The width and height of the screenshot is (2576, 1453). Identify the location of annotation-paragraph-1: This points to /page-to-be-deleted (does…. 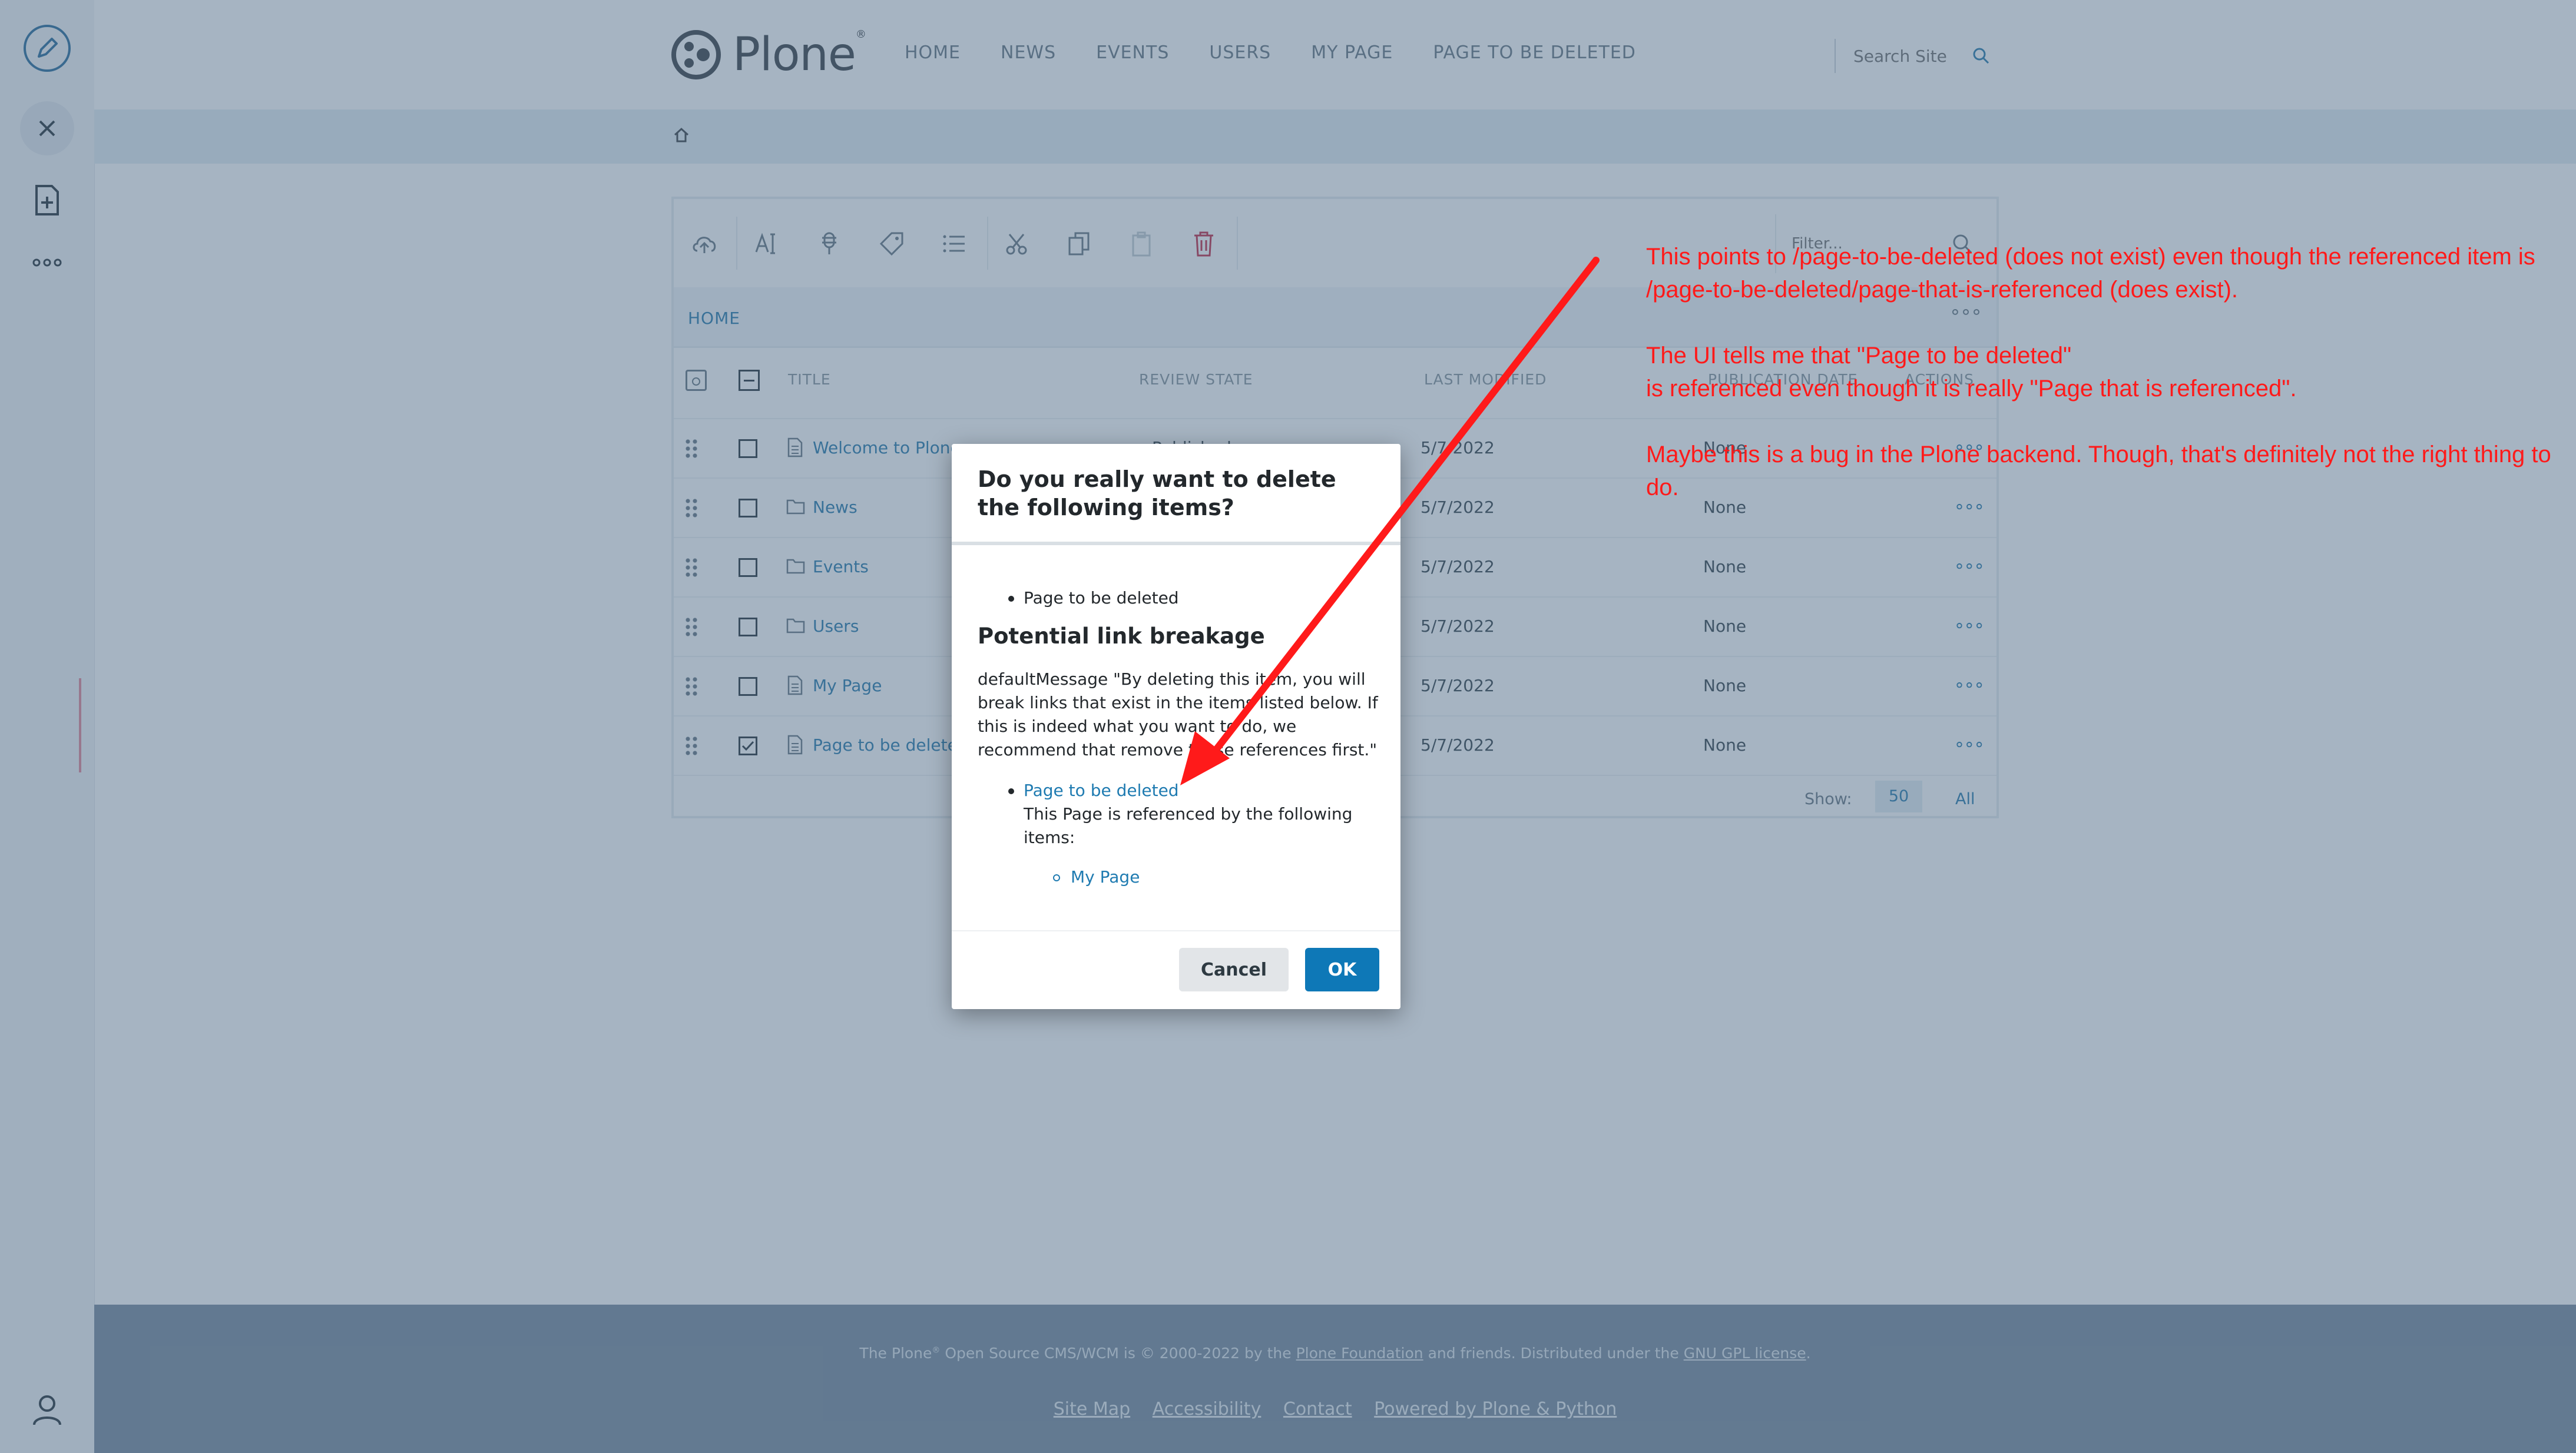
(2090, 273).